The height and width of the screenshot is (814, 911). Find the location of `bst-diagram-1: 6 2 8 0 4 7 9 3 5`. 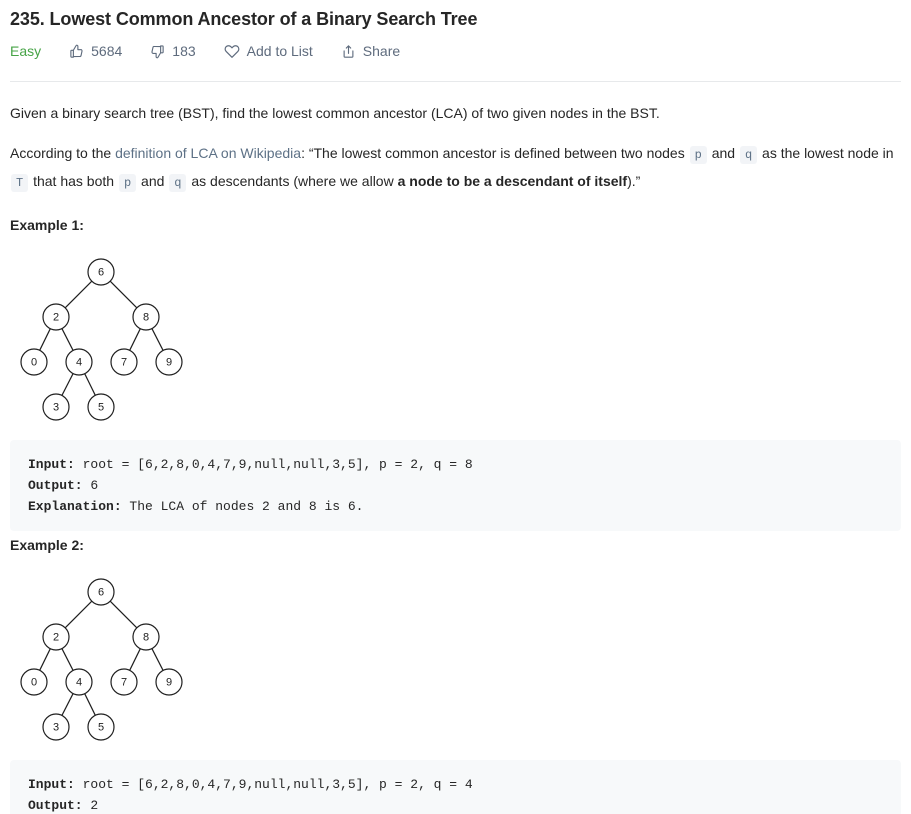

bst-diagram-1: 6 2 8 0 4 7 9 3 5 is located at coordinates (101, 339).